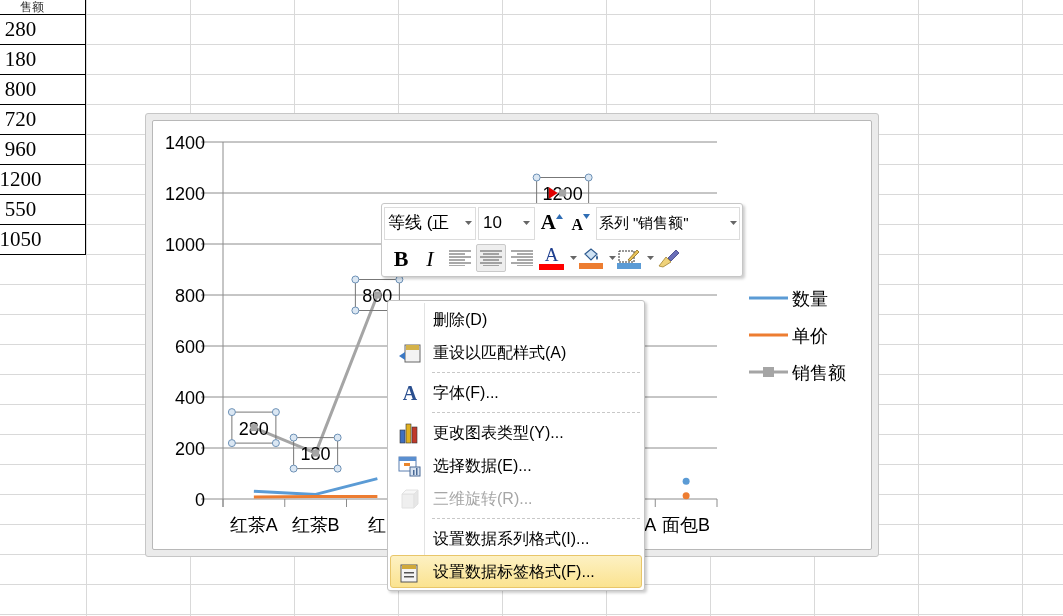 The height and width of the screenshot is (616, 1063). What do you see at coordinates (810, 336) in the screenshot?
I see `legend-label: 单价` at bounding box center [810, 336].